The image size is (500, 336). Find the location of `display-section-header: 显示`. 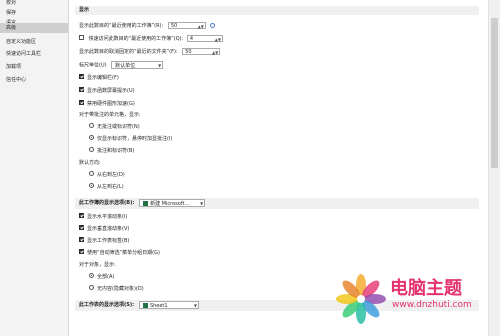

display-section-header: 显示 is located at coordinates (277, 10).